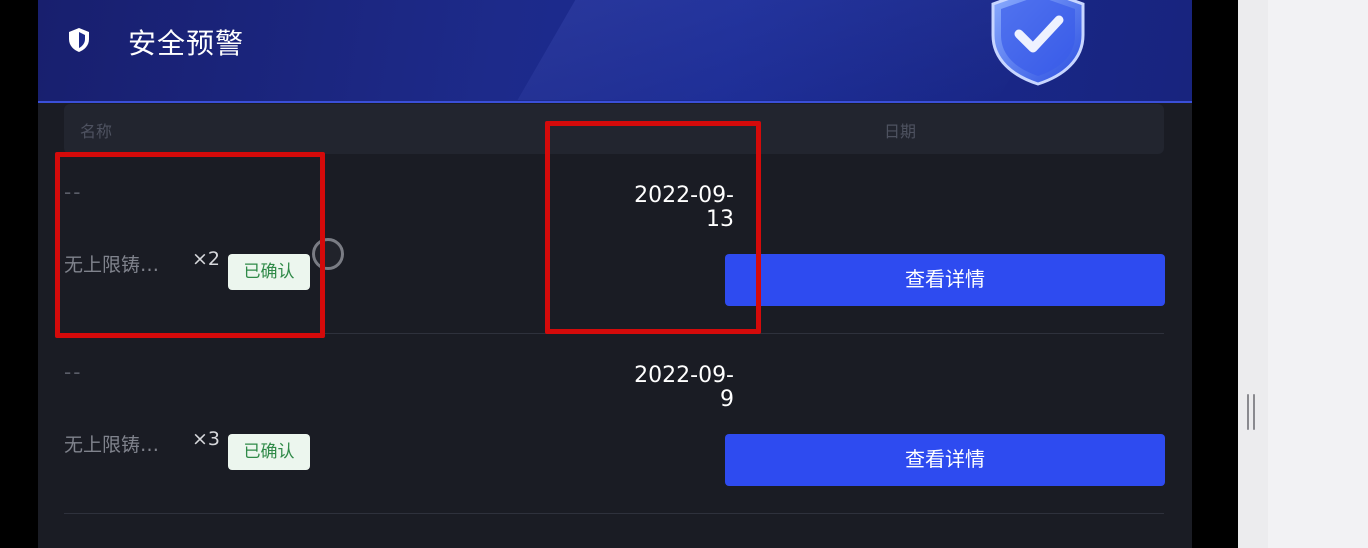 This screenshot has height=548, width=1368. Describe the element at coordinates (186, 43) in the screenshot. I see `page-title: 安全预警` at that location.